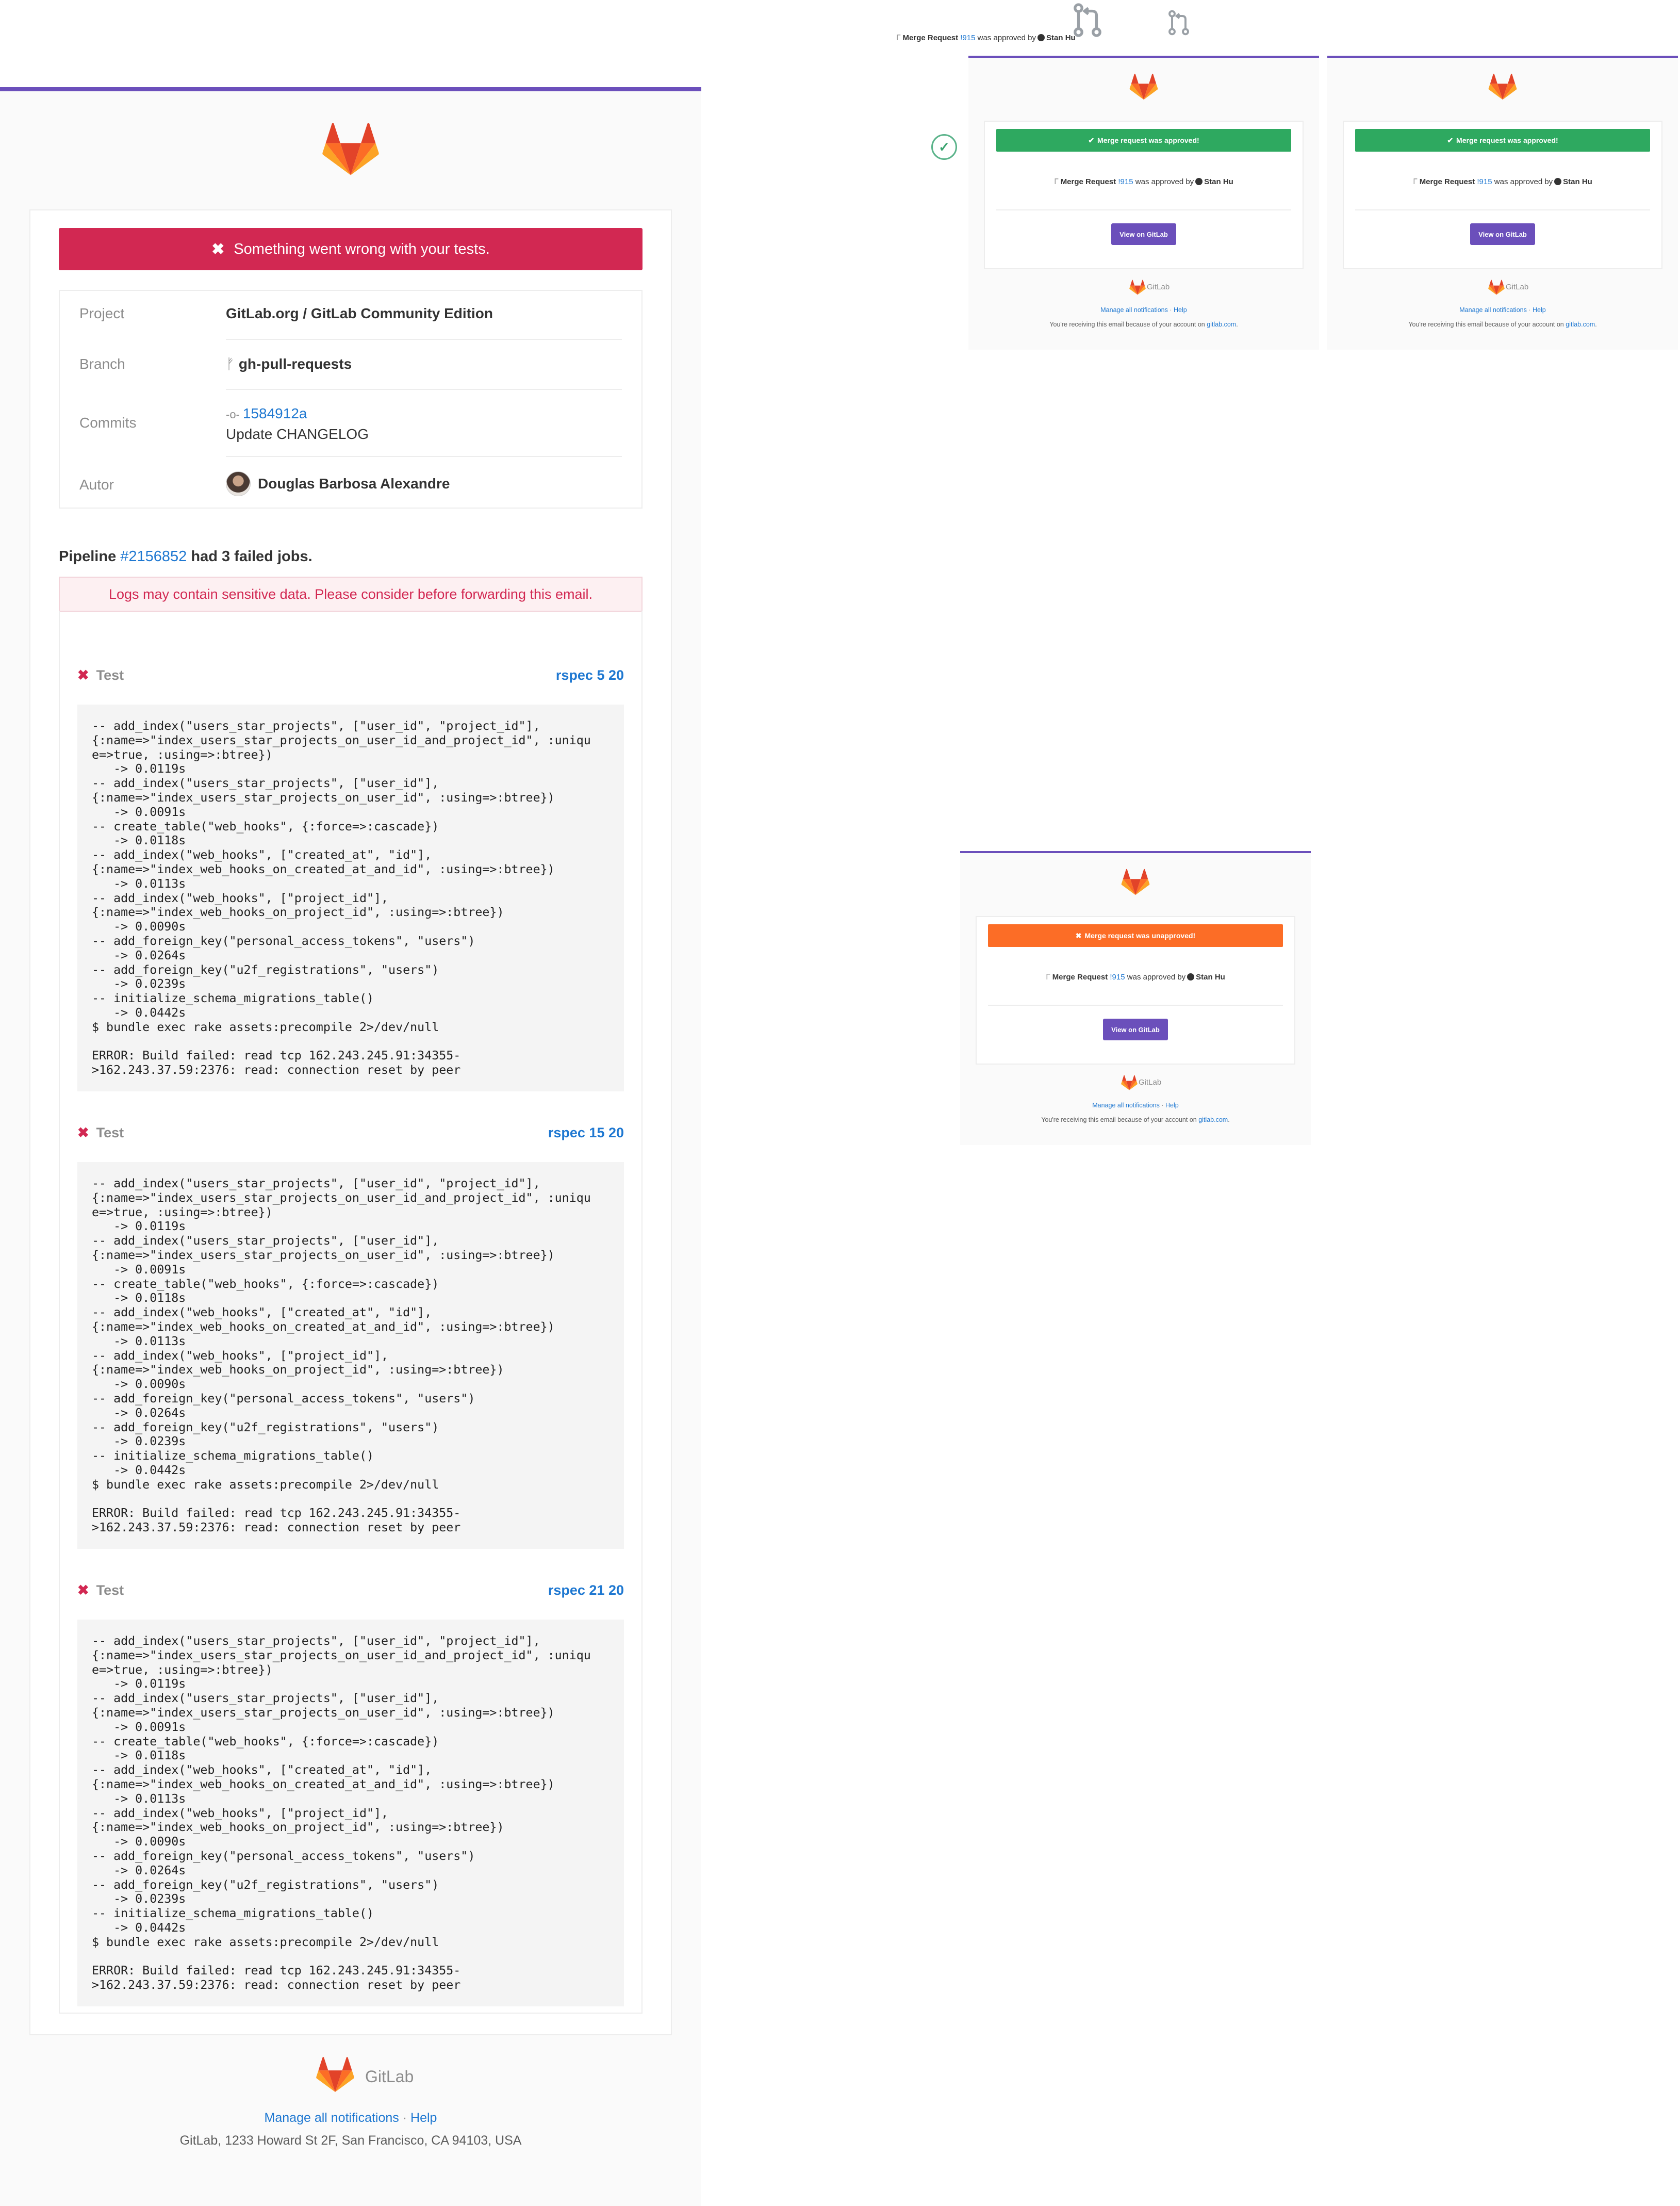 This screenshot has height=2206, width=1680. I want to click on pipeline-id-link: #2156852, so click(153, 557).